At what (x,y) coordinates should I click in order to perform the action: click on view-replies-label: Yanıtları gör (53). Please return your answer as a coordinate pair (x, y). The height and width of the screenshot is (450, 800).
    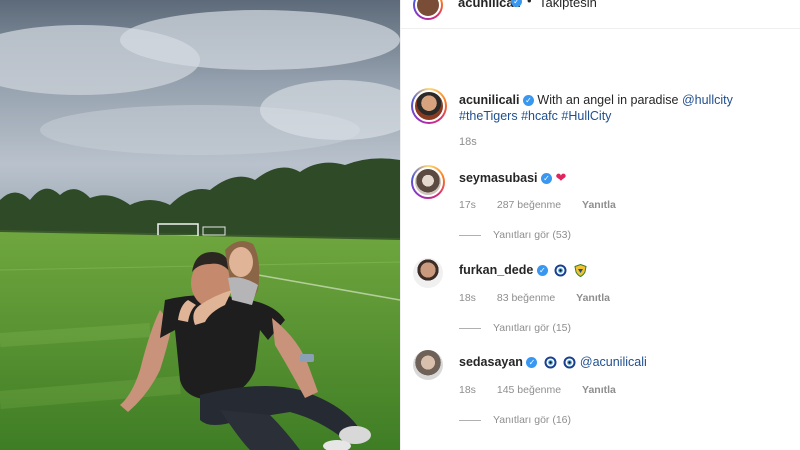
    Looking at the image, I should click on (532, 235).